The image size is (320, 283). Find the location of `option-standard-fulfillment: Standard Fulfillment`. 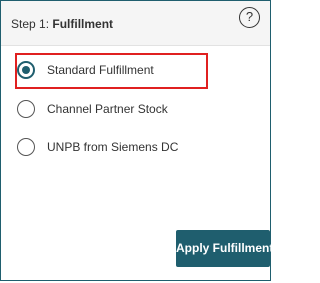

option-standard-fulfillment: Standard Fulfillment is located at coordinates (121, 71).